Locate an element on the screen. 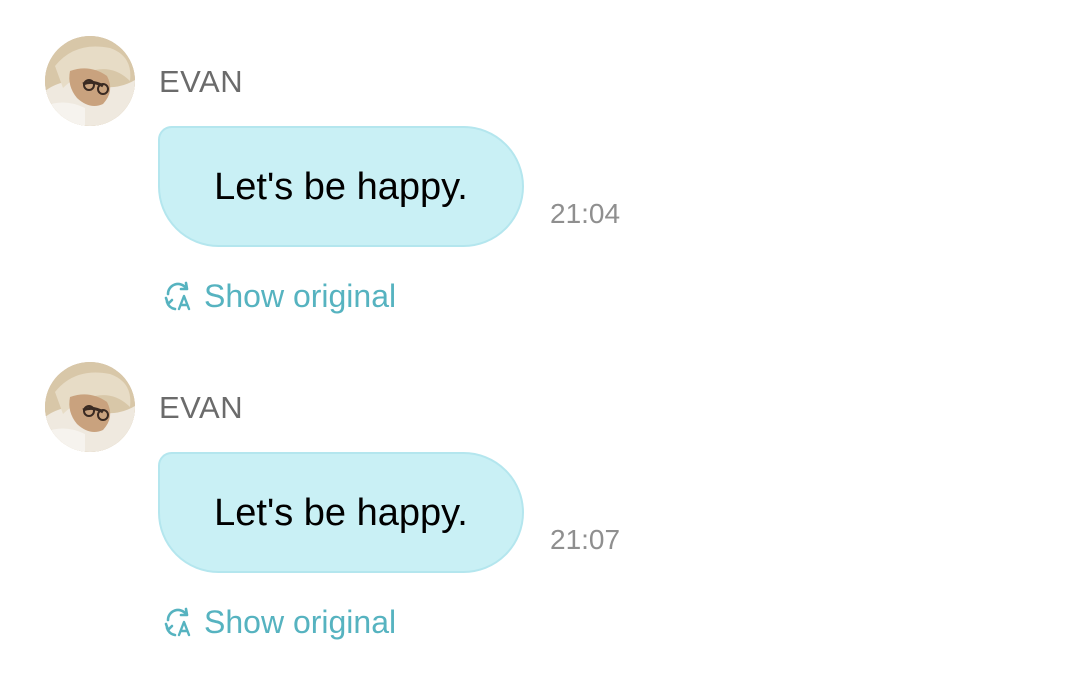  message-timestamp: 21:07 is located at coordinates (585, 539).